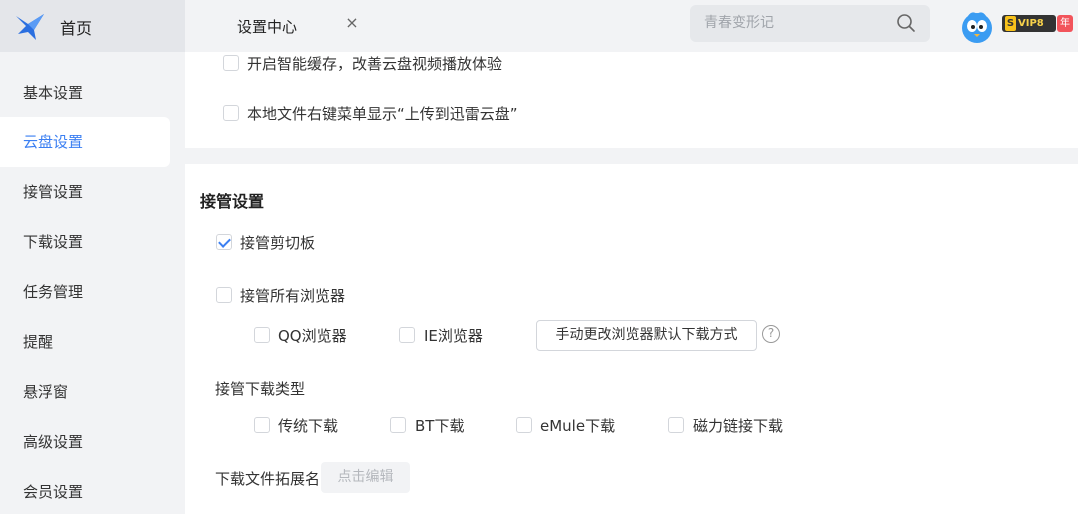 The height and width of the screenshot is (514, 1078). Describe the element at coordinates (453, 336) in the screenshot. I see `ie-browser-label: IE浏览器` at that location.